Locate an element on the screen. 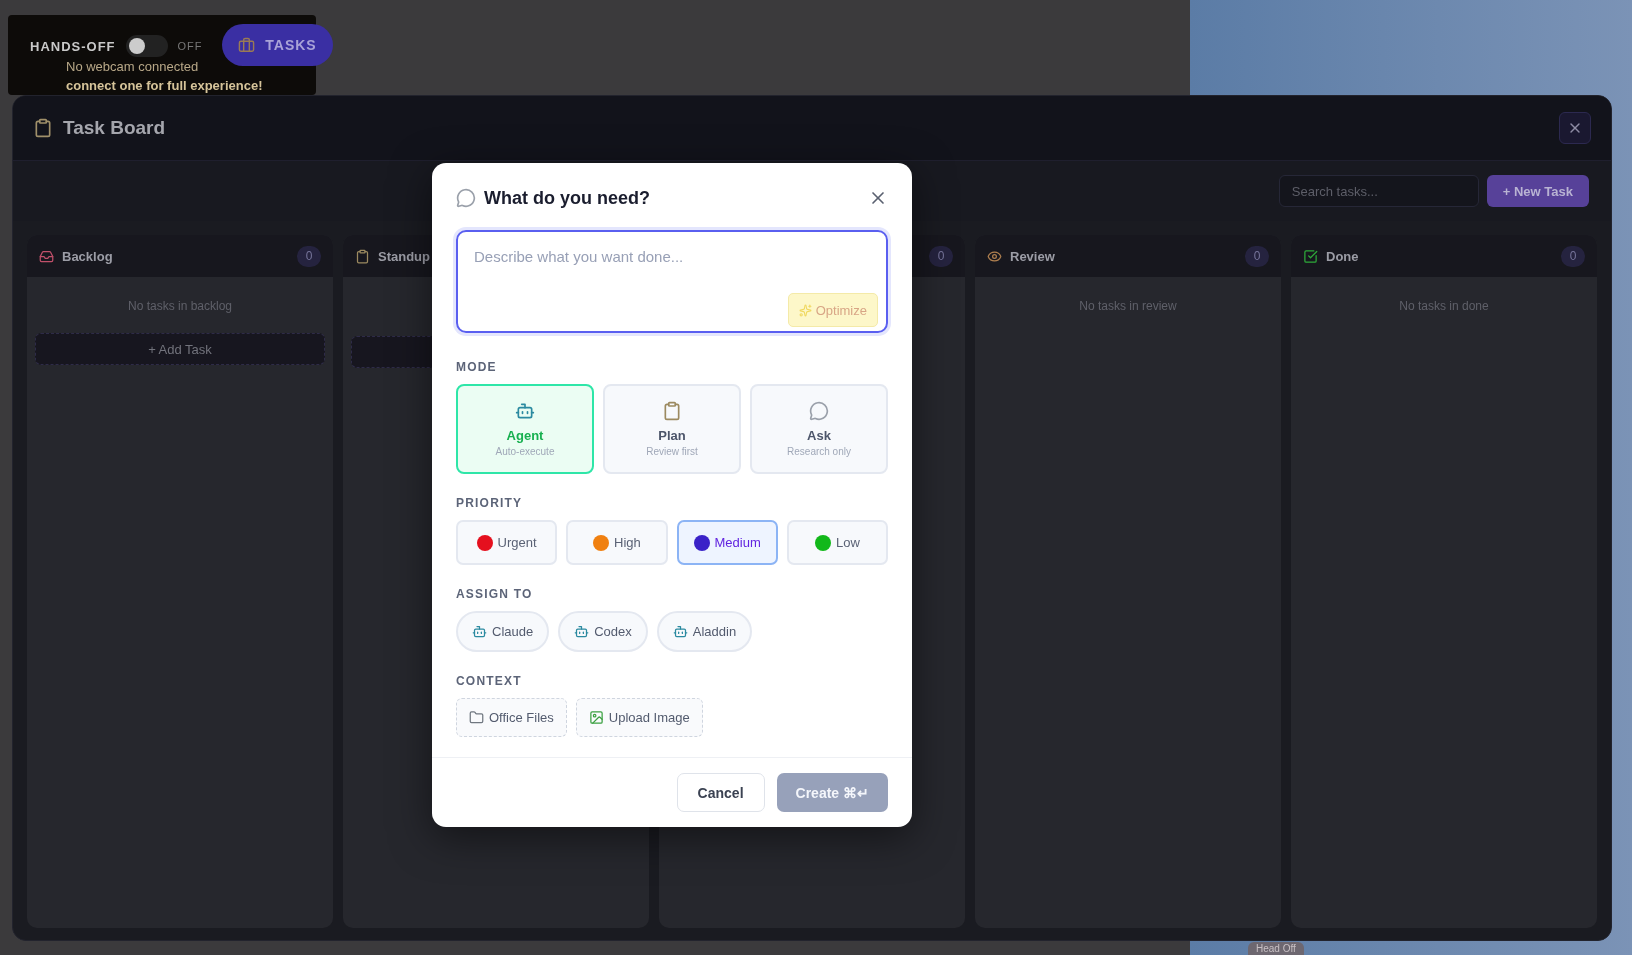 The width and height of the screenshot is (1632, 955). section-label: ASSIGN TO is located at coordinates (495, 594).